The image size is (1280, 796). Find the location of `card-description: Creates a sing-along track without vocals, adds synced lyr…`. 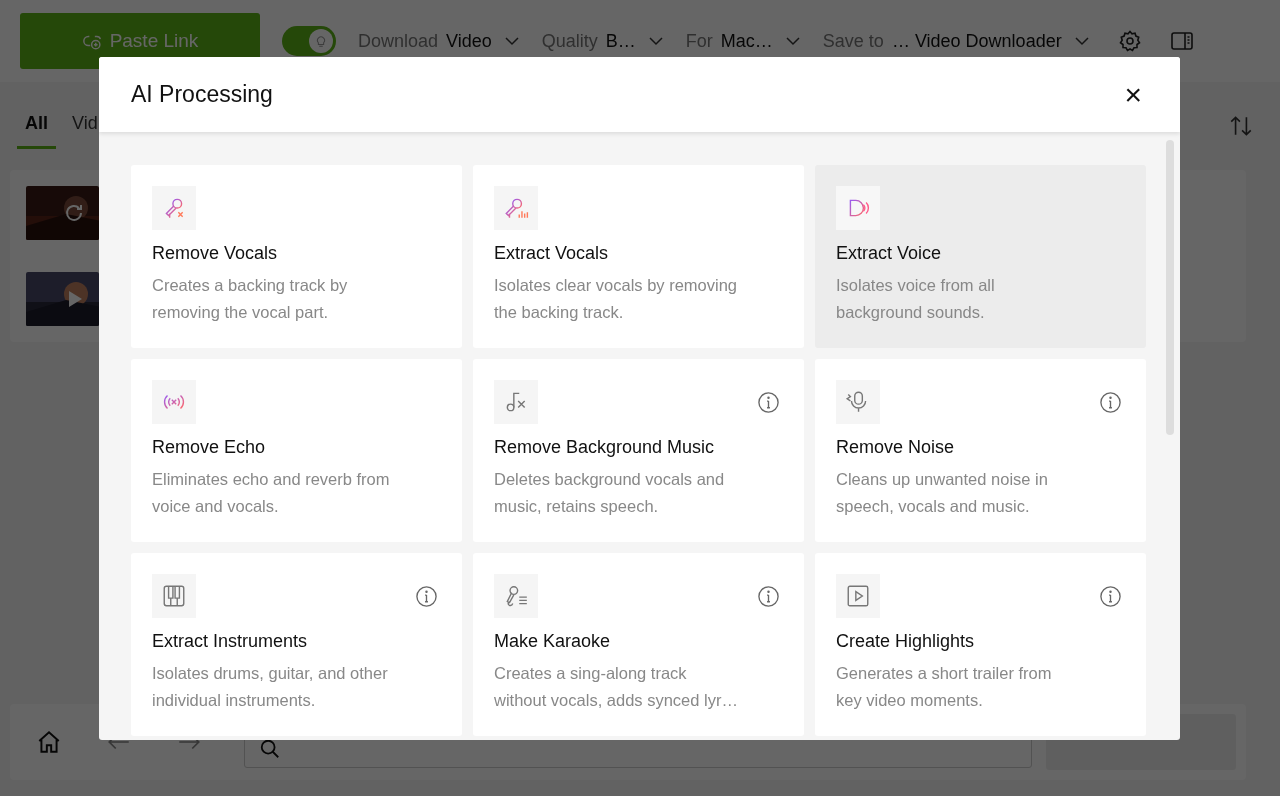

card-description: Creates a sing-along track without vocals, adds synced lyr… is located at coordinates (616, 687).